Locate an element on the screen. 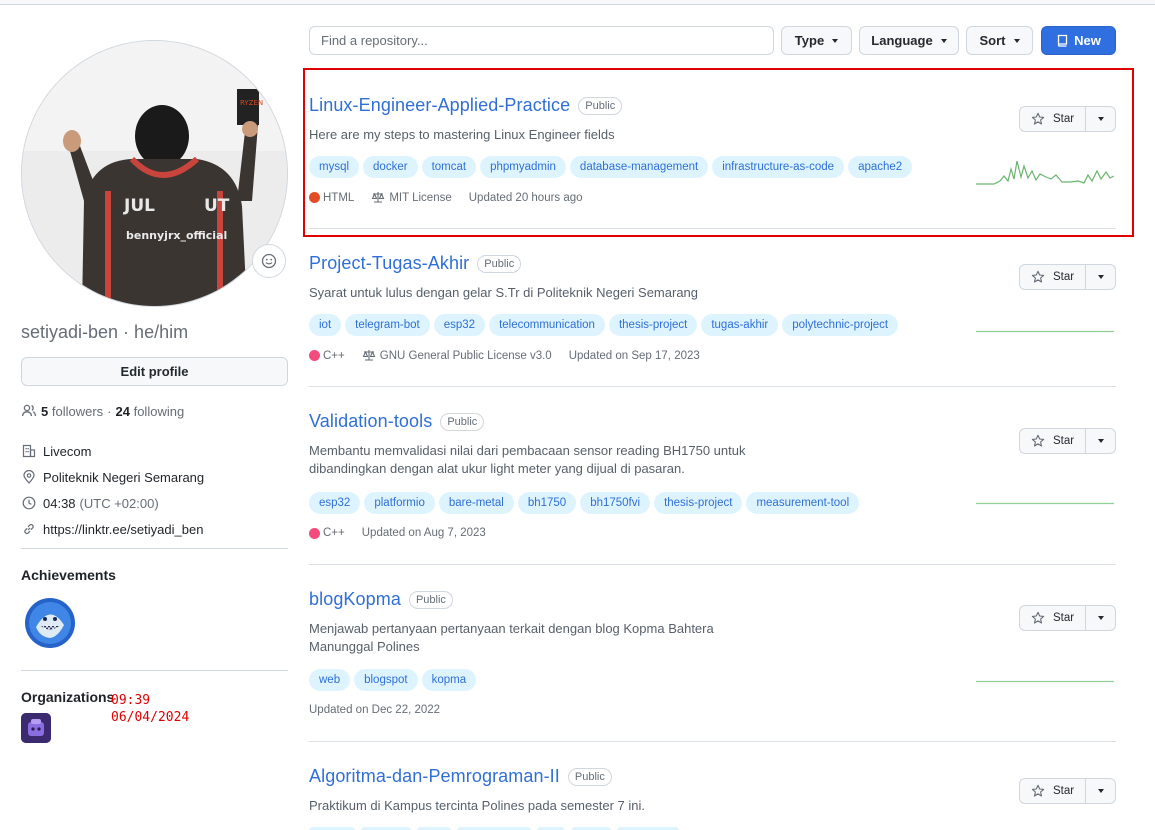  clock-icon is located at coordinates (29, 503).